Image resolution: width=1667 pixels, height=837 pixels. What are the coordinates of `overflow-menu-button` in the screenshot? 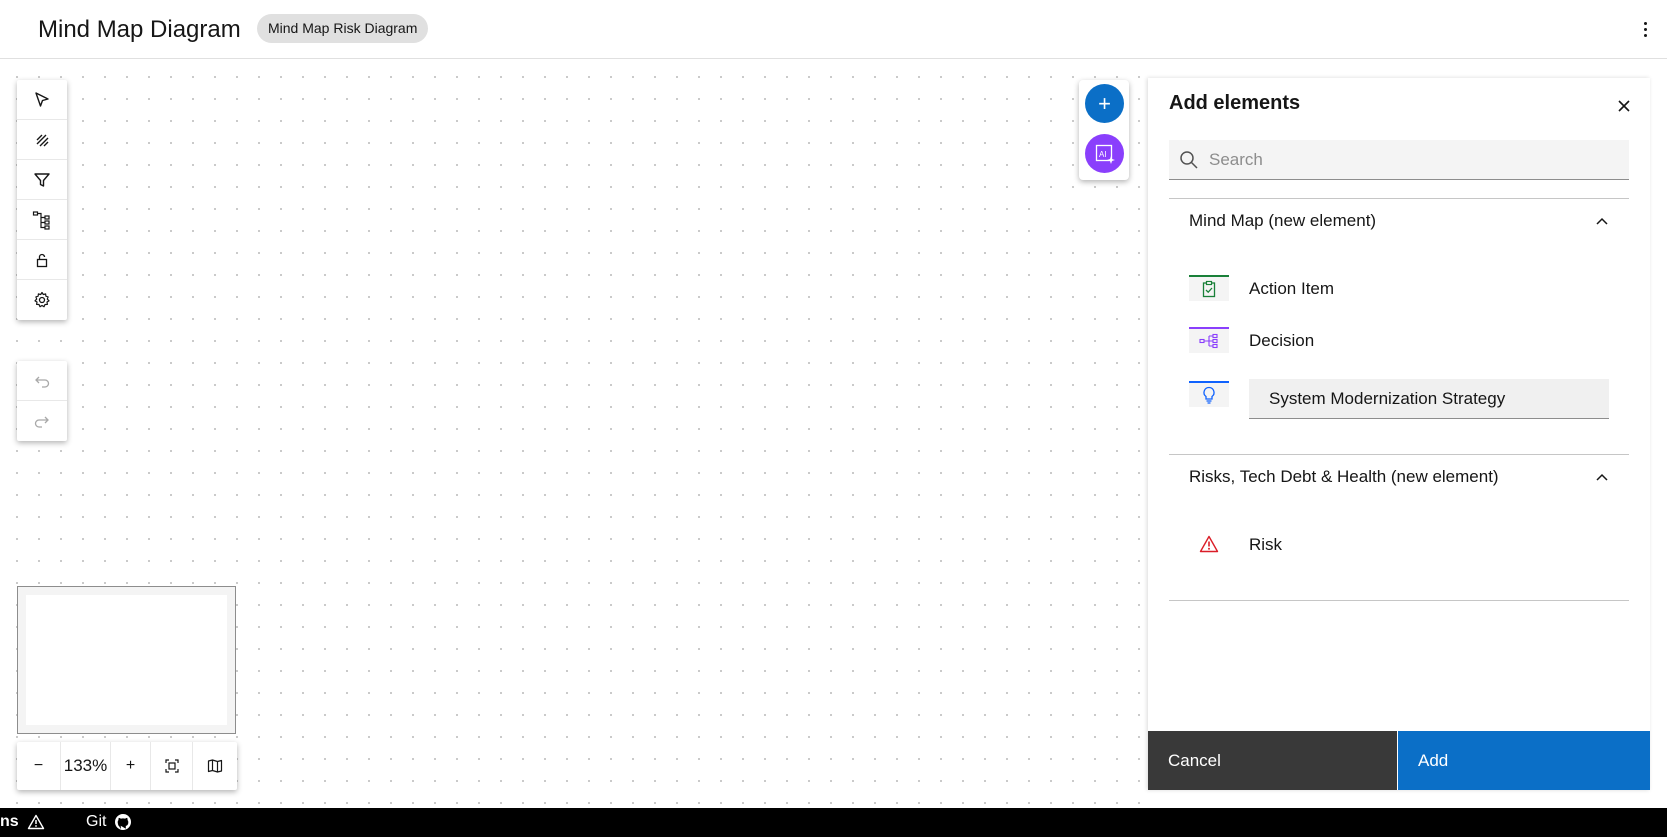 It's located at (1645, 29).